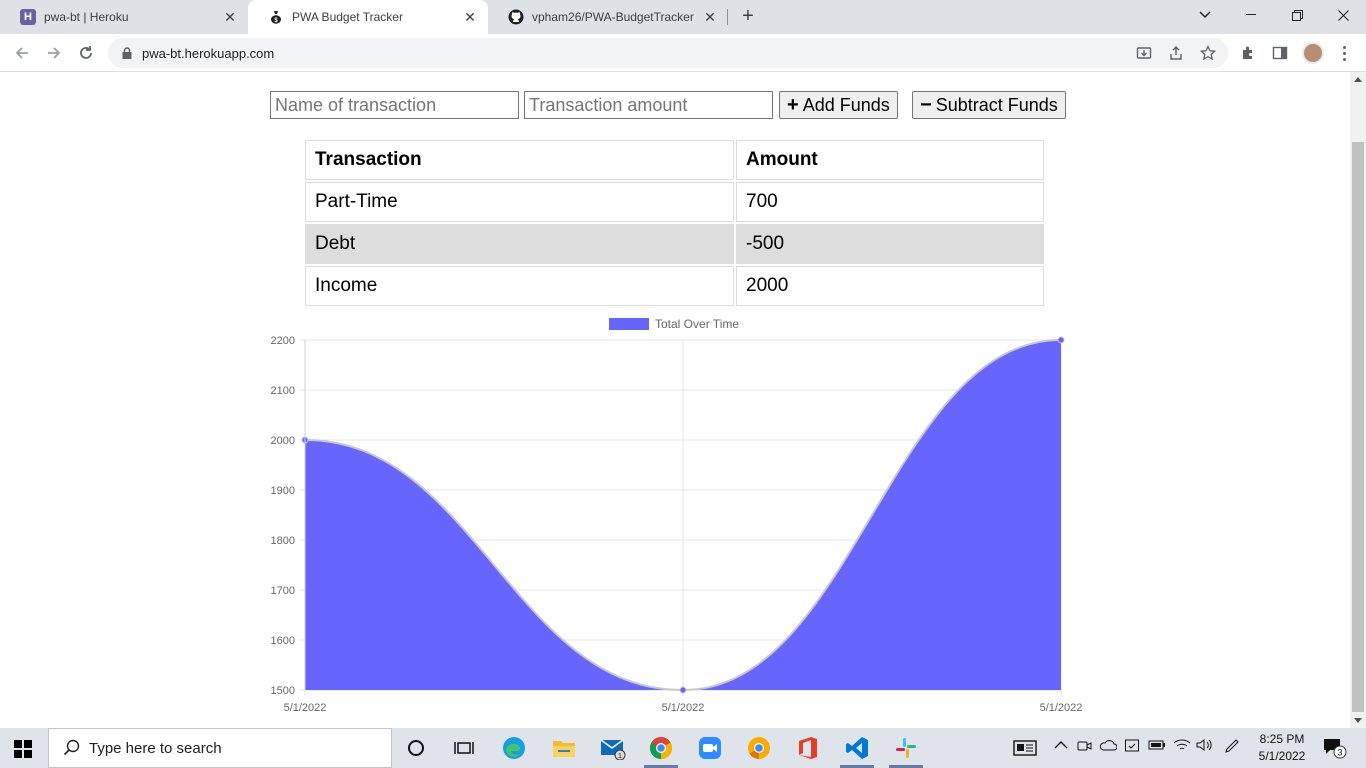 Image resolution: width=1366 pixels, height=768 pixels. Describe the element at coordinates (906, 751) in the screenshot. I see `slack-icon` at that location.